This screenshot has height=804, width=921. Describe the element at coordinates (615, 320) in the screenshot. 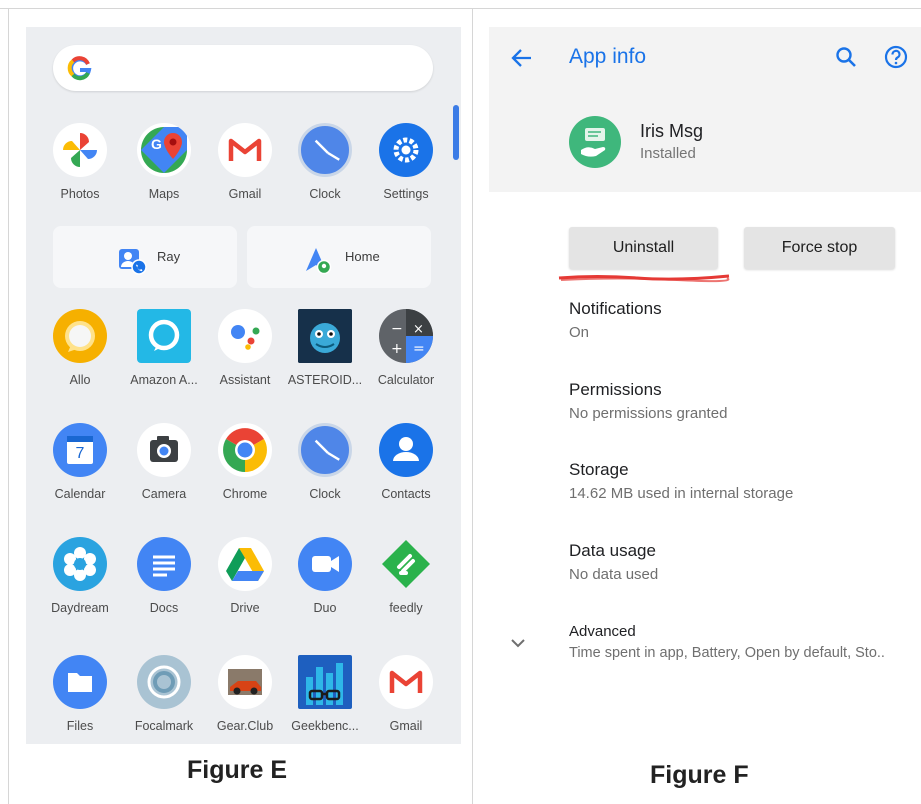

I see `setting-notifications: Notifications On` at that location.